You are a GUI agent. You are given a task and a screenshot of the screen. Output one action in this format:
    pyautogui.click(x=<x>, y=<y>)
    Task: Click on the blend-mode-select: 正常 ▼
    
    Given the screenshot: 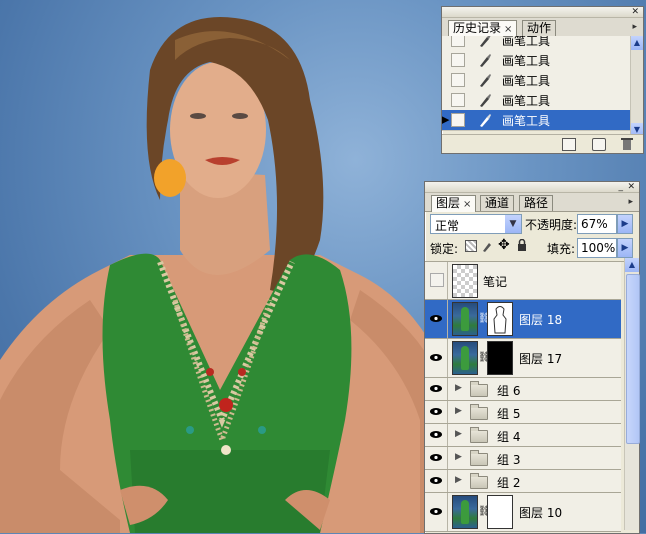 What is the action you would take?
    pyautogui.click(x=476, y=224)
    